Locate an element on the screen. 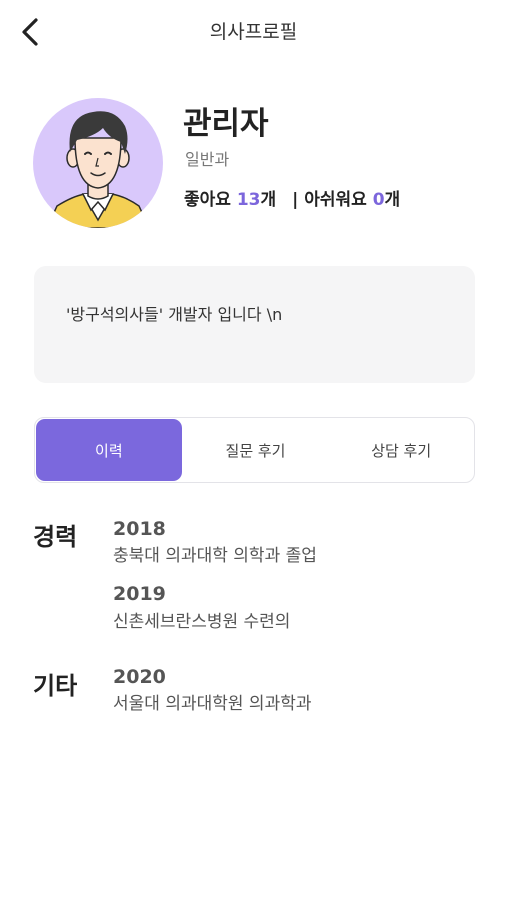 This screenshot has width=507, height=900. profile-tabs: 이력 질문 후기 상담 후기 is located at coordinates (254, 450).